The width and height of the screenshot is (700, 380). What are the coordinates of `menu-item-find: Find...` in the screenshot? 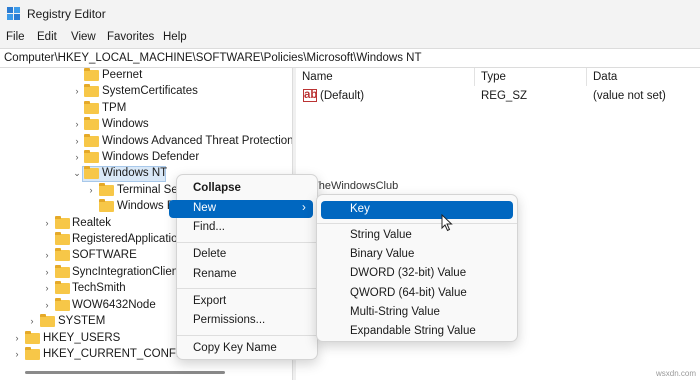 It's located at (247, 228).